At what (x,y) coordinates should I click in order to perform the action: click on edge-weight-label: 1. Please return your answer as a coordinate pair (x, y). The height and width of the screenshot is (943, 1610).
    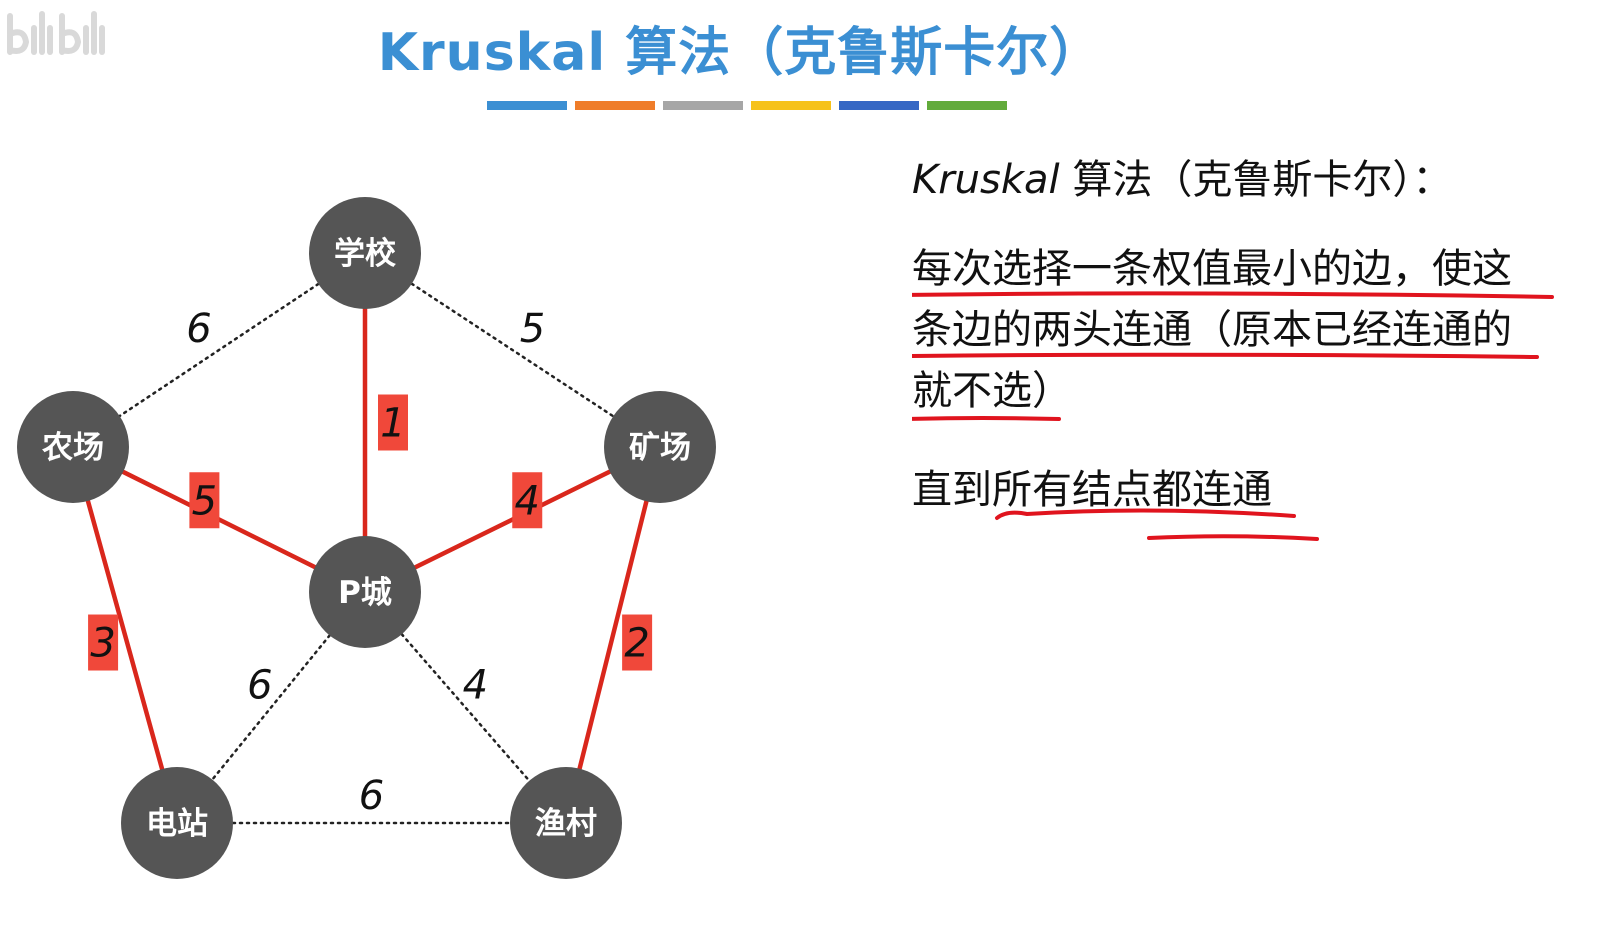
    Looking at the image, I should click on (392, 424).